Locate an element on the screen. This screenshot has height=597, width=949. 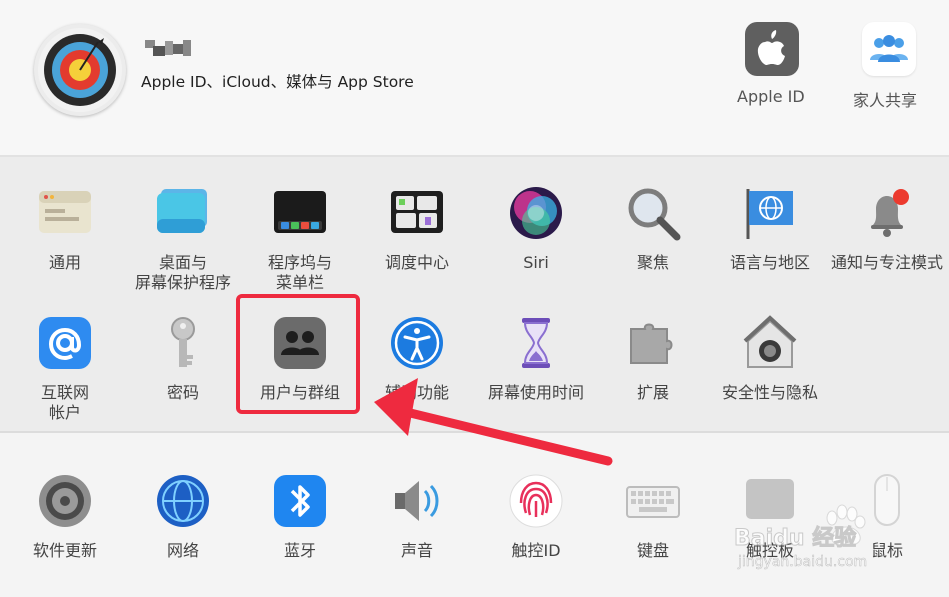
watermark-url: jingyan.baidu.com is located at coordinates (803, 562).